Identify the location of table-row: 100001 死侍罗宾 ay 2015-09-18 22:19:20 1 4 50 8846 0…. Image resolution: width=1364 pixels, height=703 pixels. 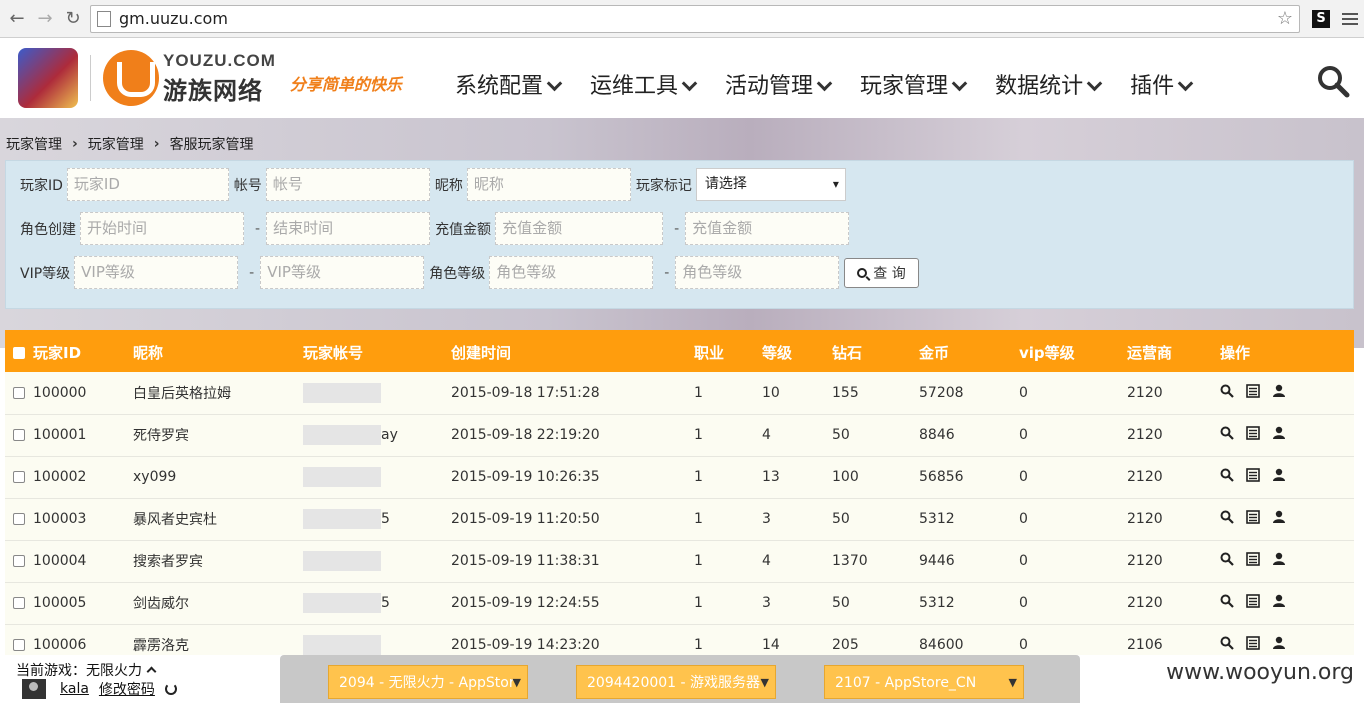
(679, 435).